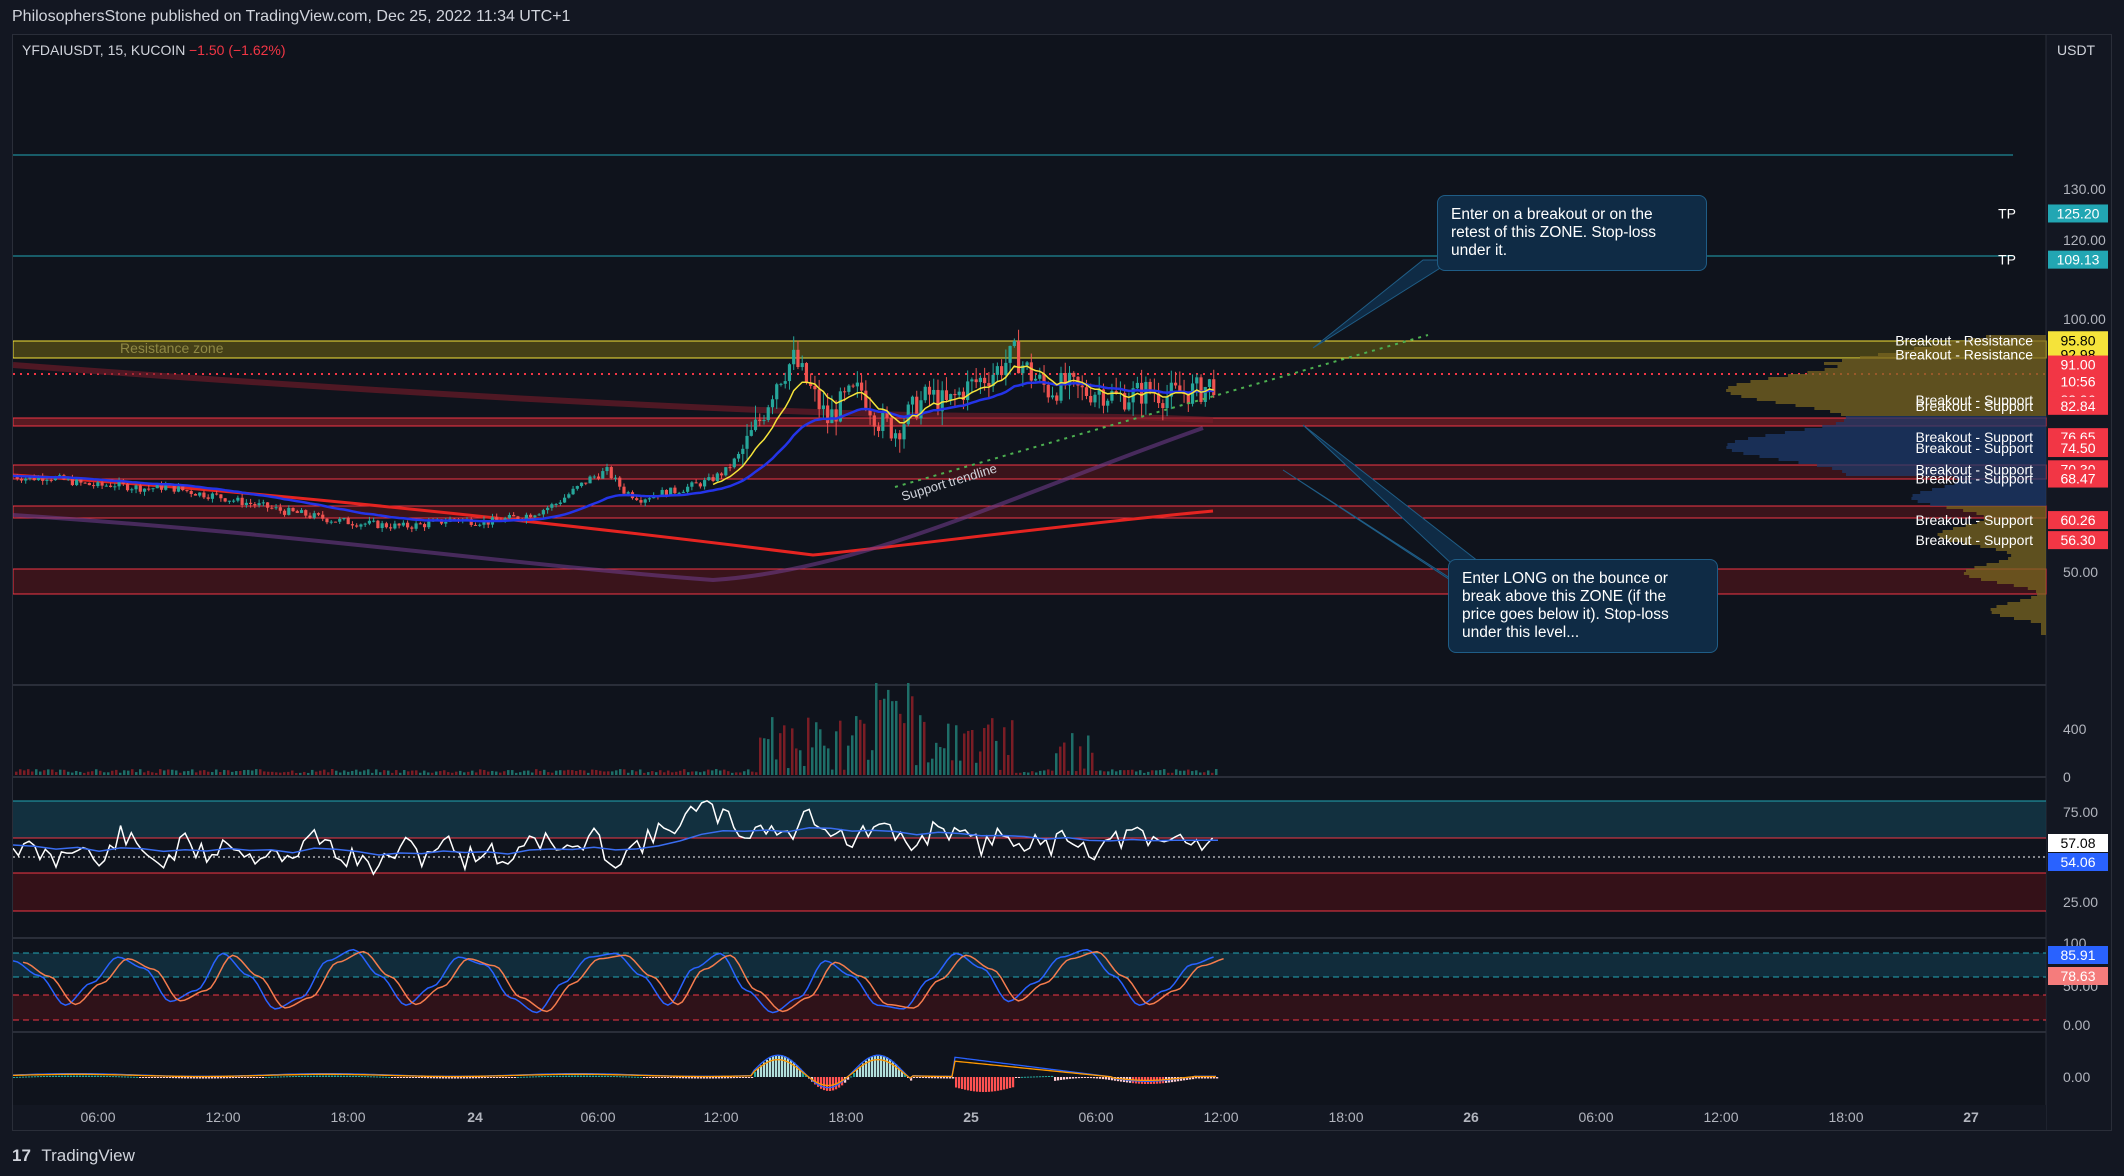 The width and height of the screenshot is (2124, 1176). I want to click on time-tick: 18:00, so click(347, 1117).